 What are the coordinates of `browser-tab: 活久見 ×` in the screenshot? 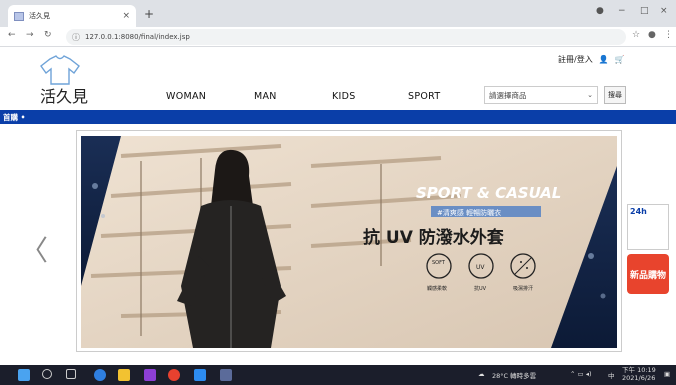 It's located at (72, 16).